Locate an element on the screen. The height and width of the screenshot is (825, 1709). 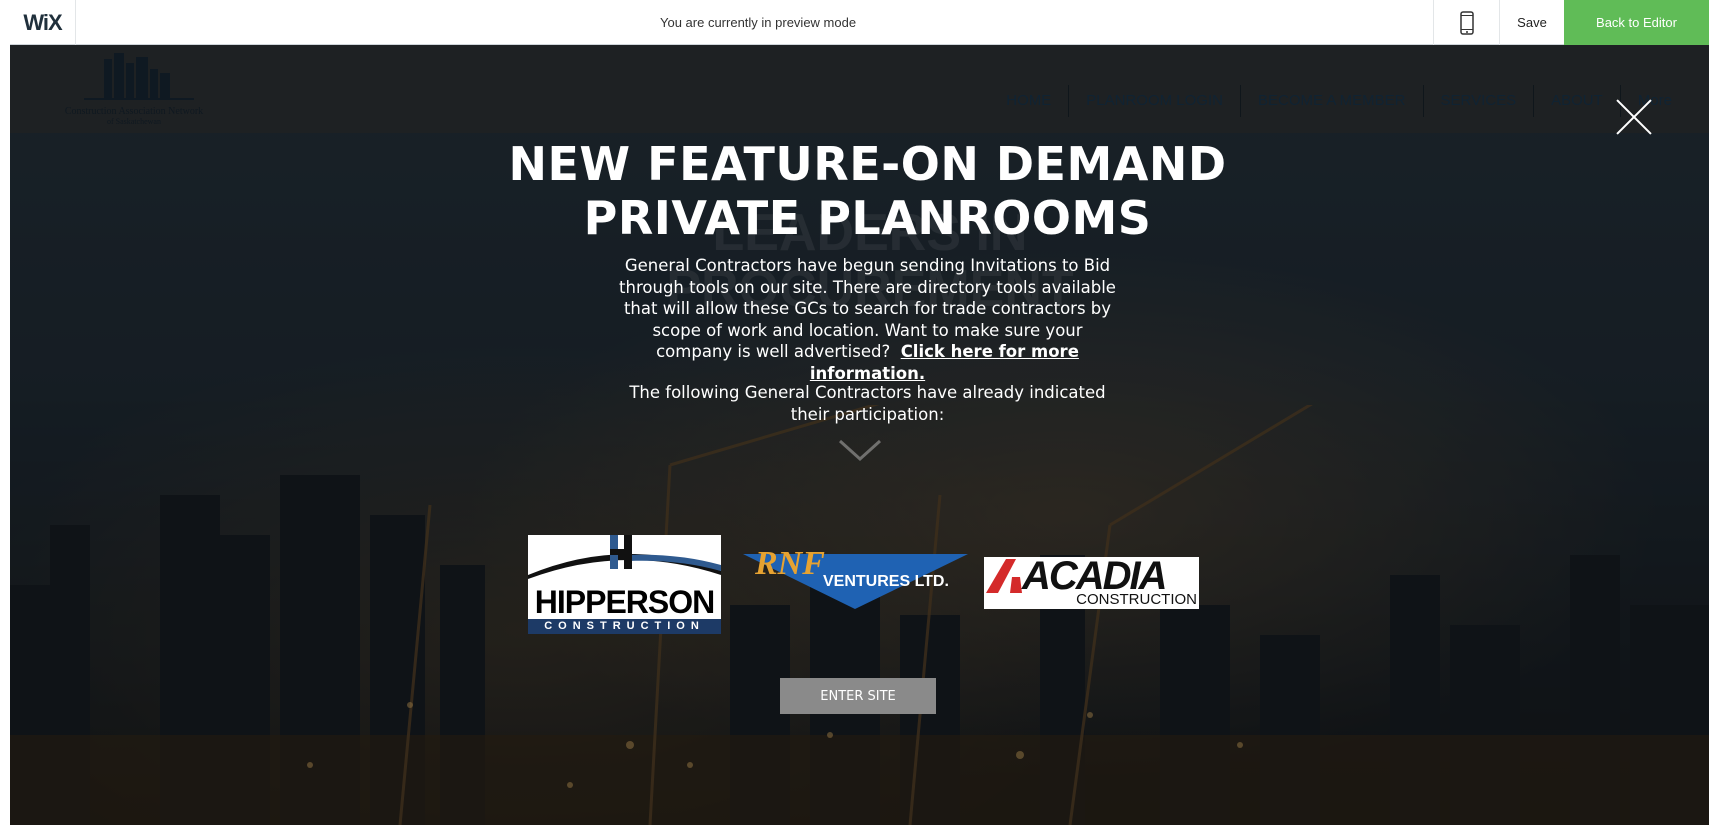
enter-site-button: ENTER SITE is located at coordinates (858, 696).